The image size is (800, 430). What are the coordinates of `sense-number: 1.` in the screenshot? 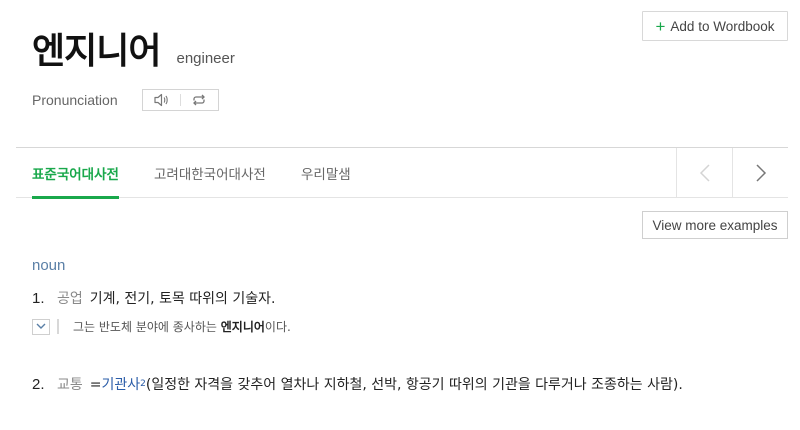 It's located at (38, 298).